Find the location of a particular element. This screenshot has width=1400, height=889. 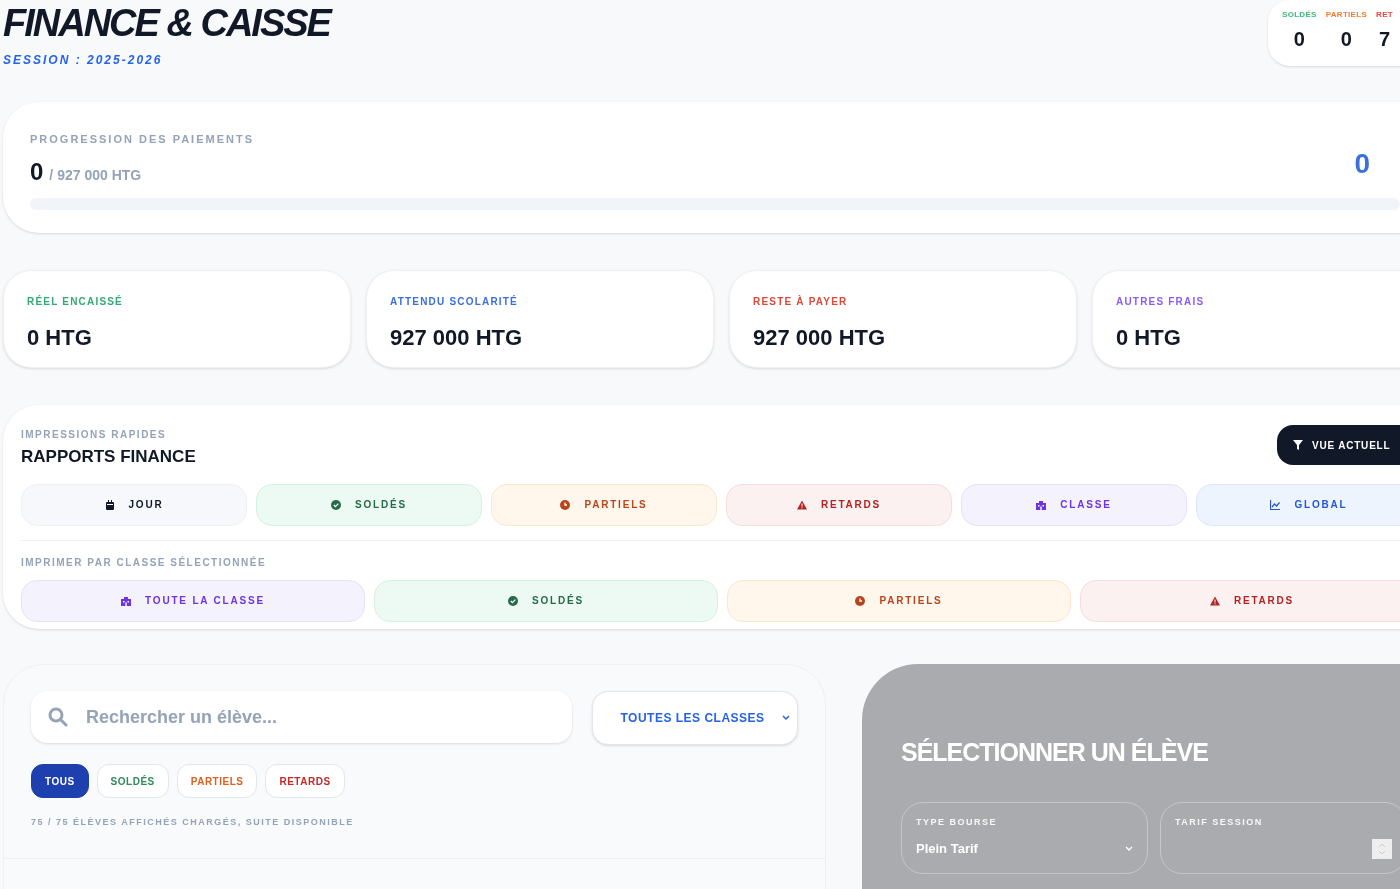

filter-chip: SOLDÉS is located at coordinates (132, 781).